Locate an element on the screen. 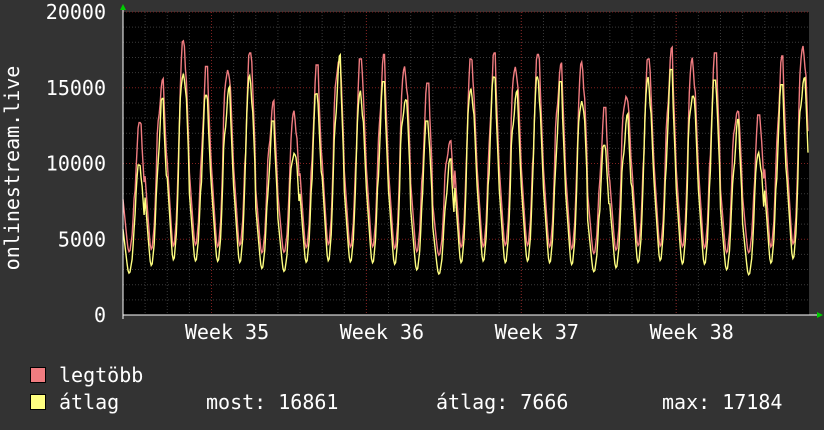 This screenshot has width=824, height=430. y-tick-label: 0 is located at coordinates (100, 315).